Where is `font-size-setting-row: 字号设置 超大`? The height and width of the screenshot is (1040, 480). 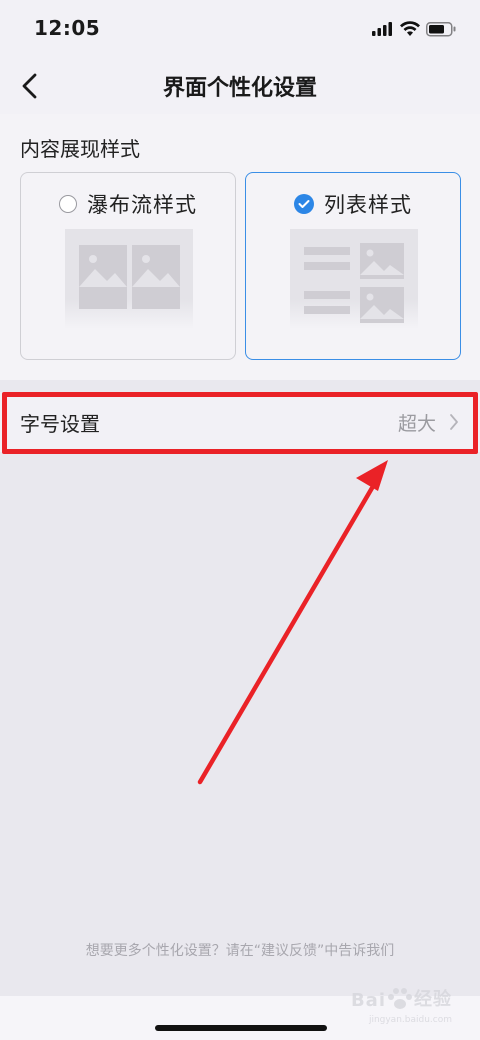 font-size-setting-row: 字号设置 超大 is located at coordinates (240, 422).